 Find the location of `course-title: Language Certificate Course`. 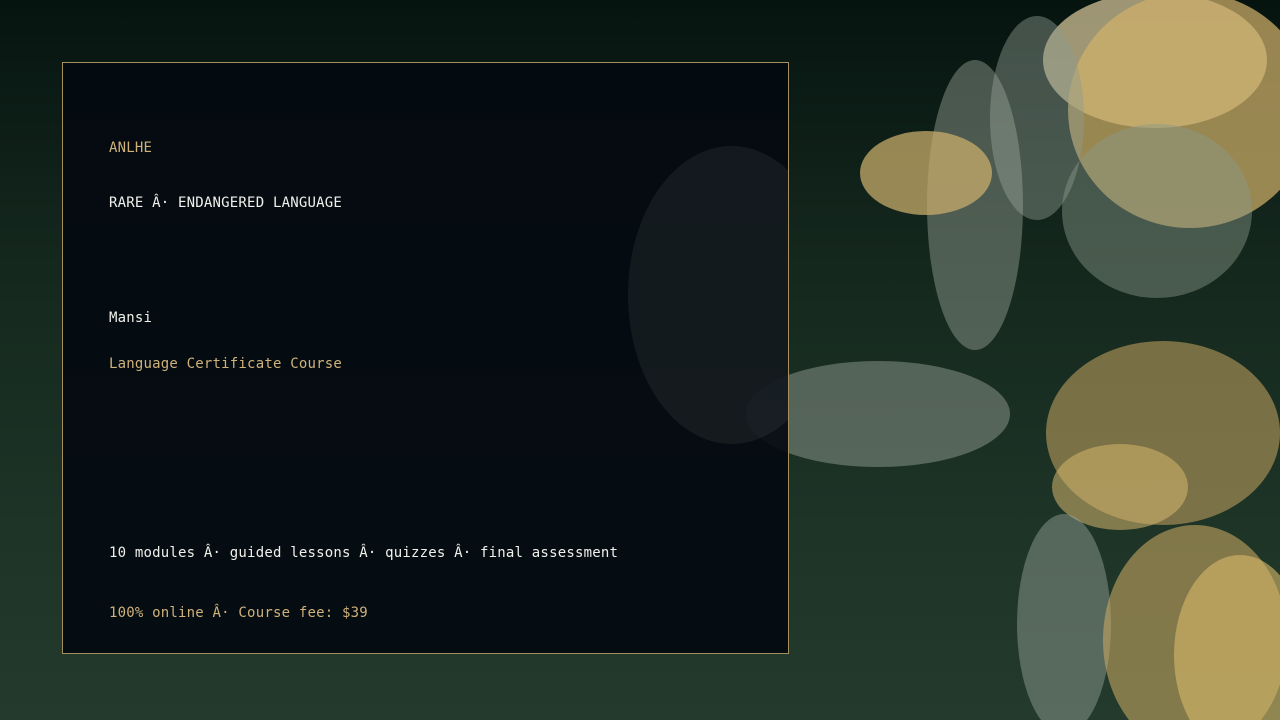

course-title: Language Certificate Course is located at coordinates (225, 364).